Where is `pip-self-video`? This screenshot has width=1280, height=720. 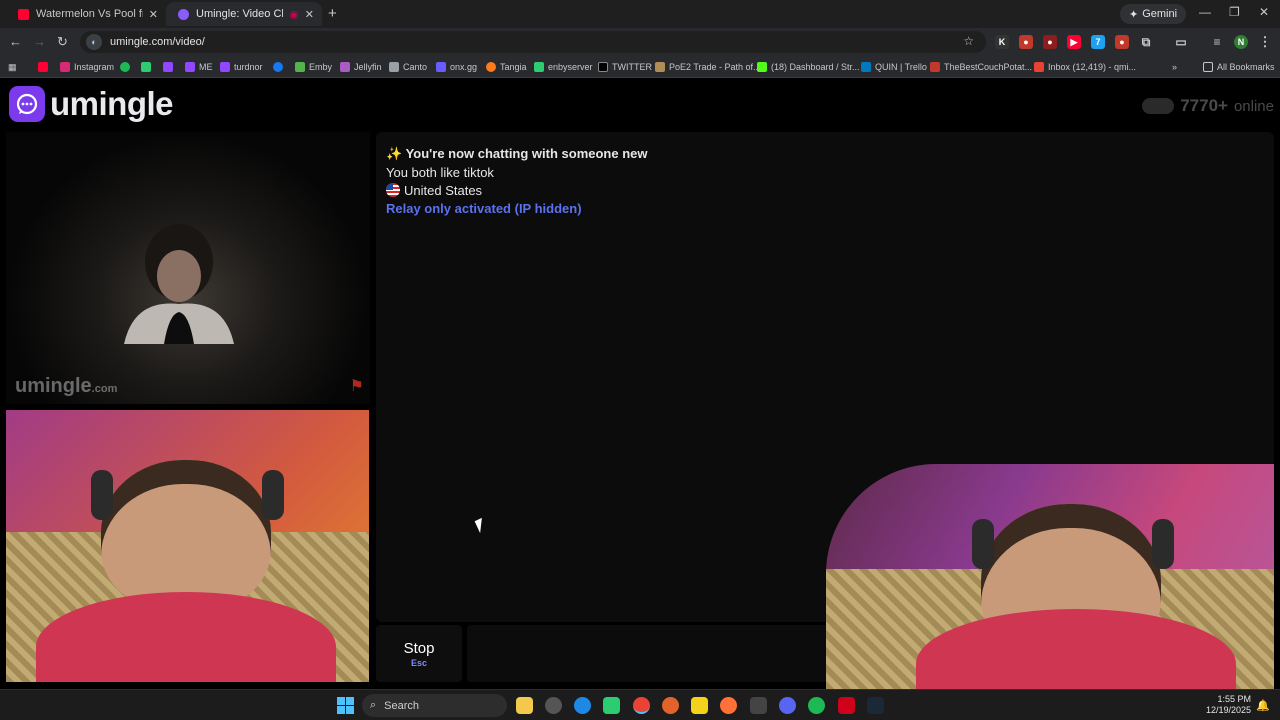
pip-self-video is located at coordinates (1050, 576).